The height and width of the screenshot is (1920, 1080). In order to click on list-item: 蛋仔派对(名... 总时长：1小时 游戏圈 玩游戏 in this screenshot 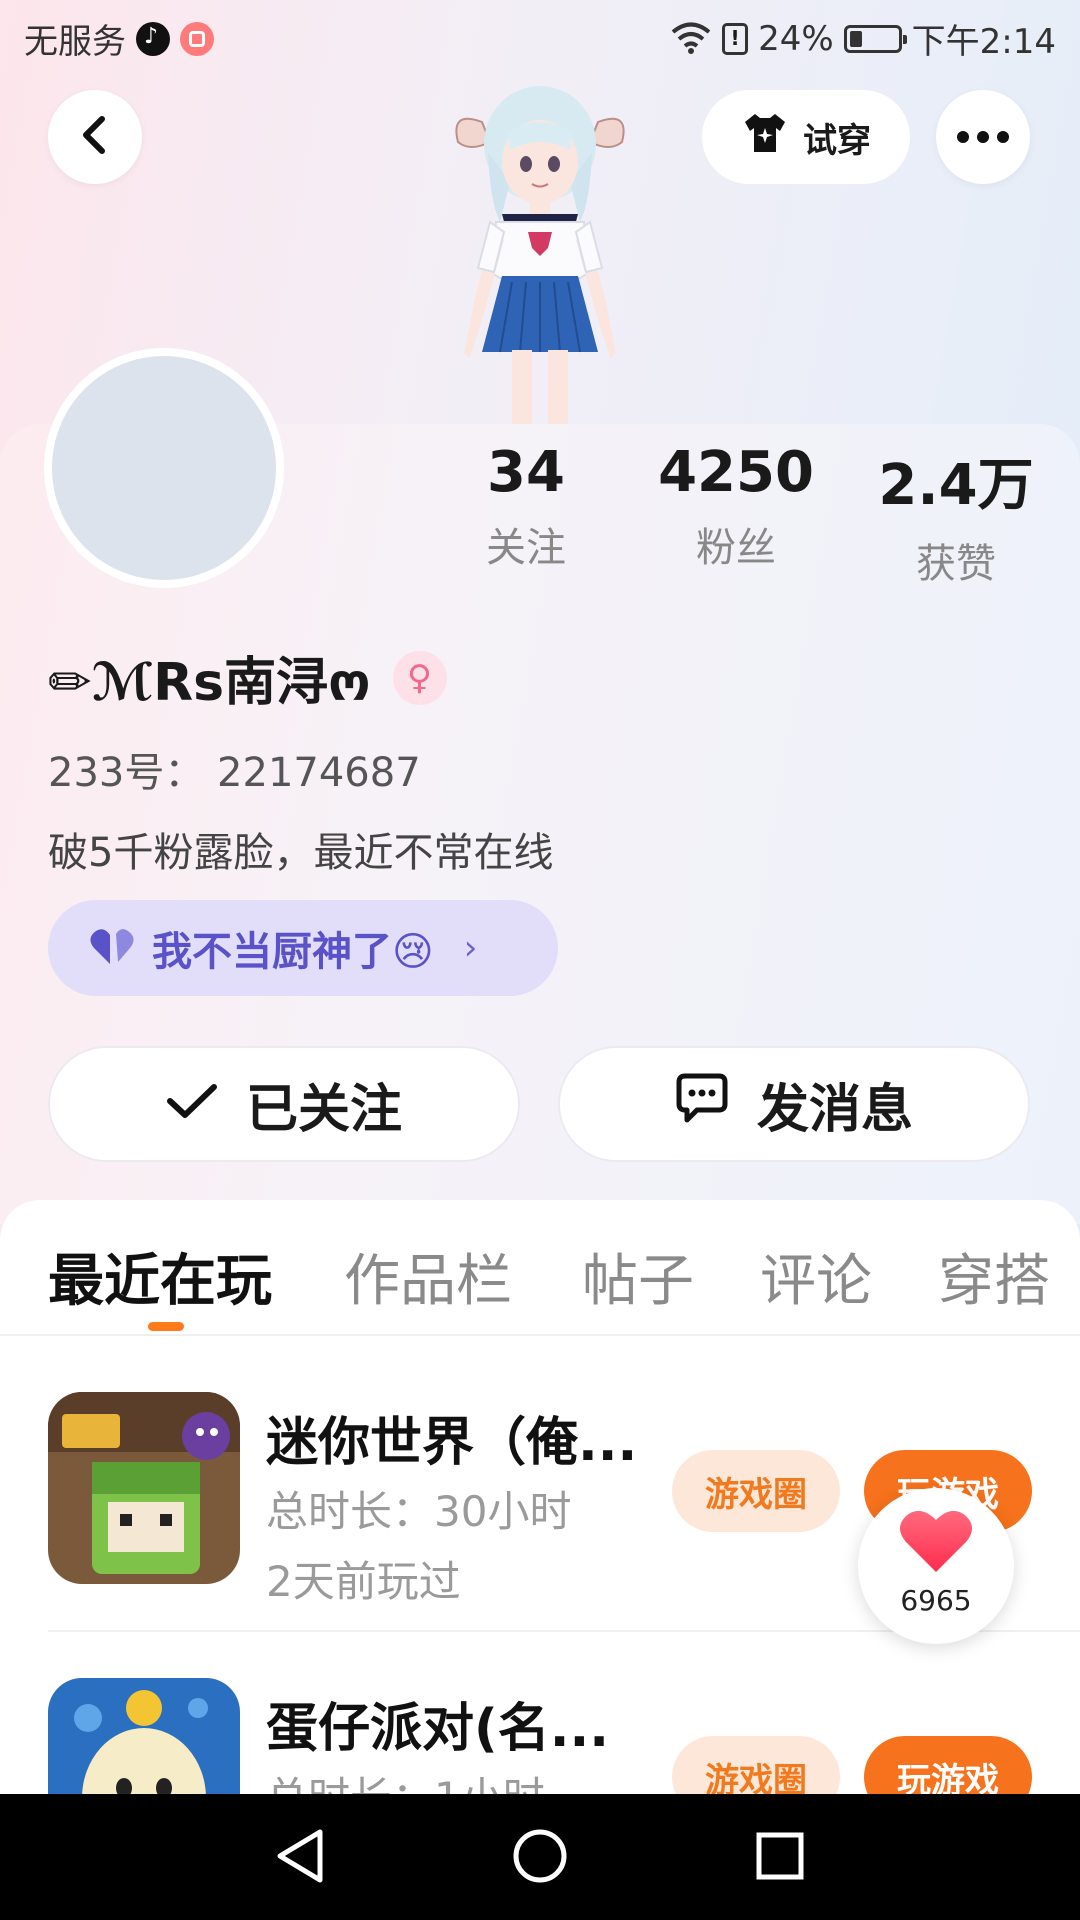, I will do `click(540, 1736)`.